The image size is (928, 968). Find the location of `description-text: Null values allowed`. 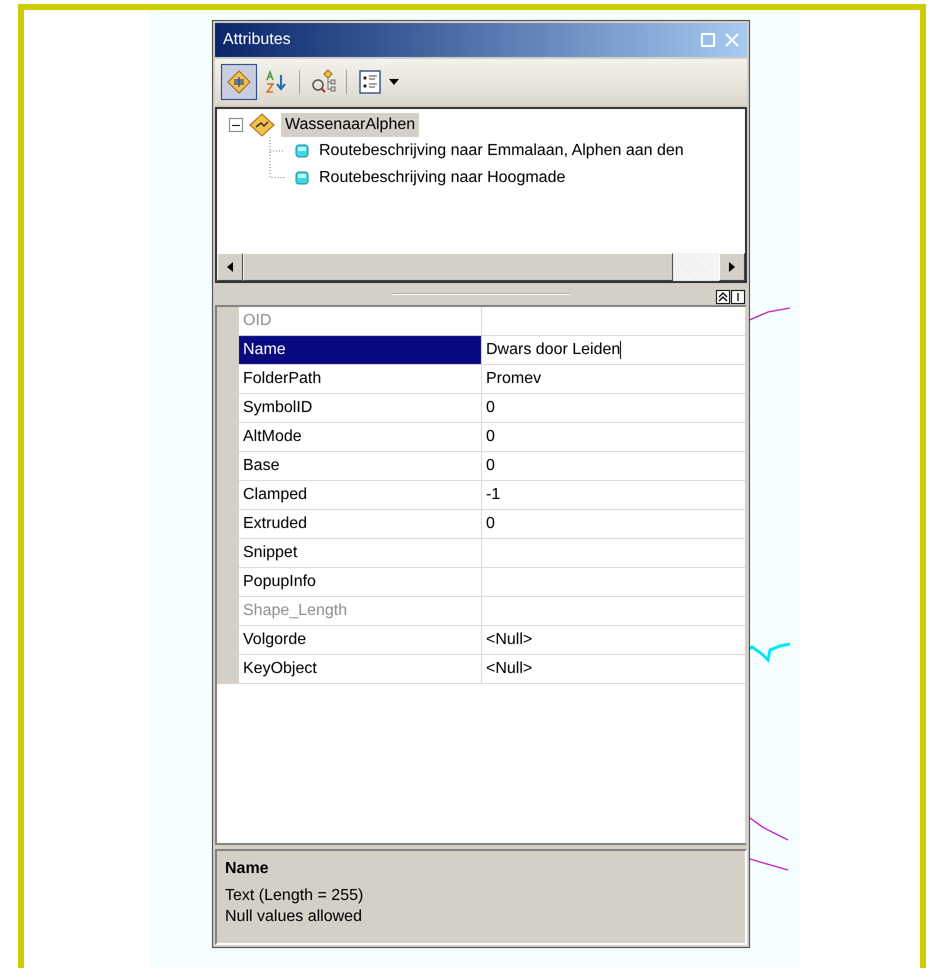

description-text: Null values allowed is located at coordinates (294, 917).